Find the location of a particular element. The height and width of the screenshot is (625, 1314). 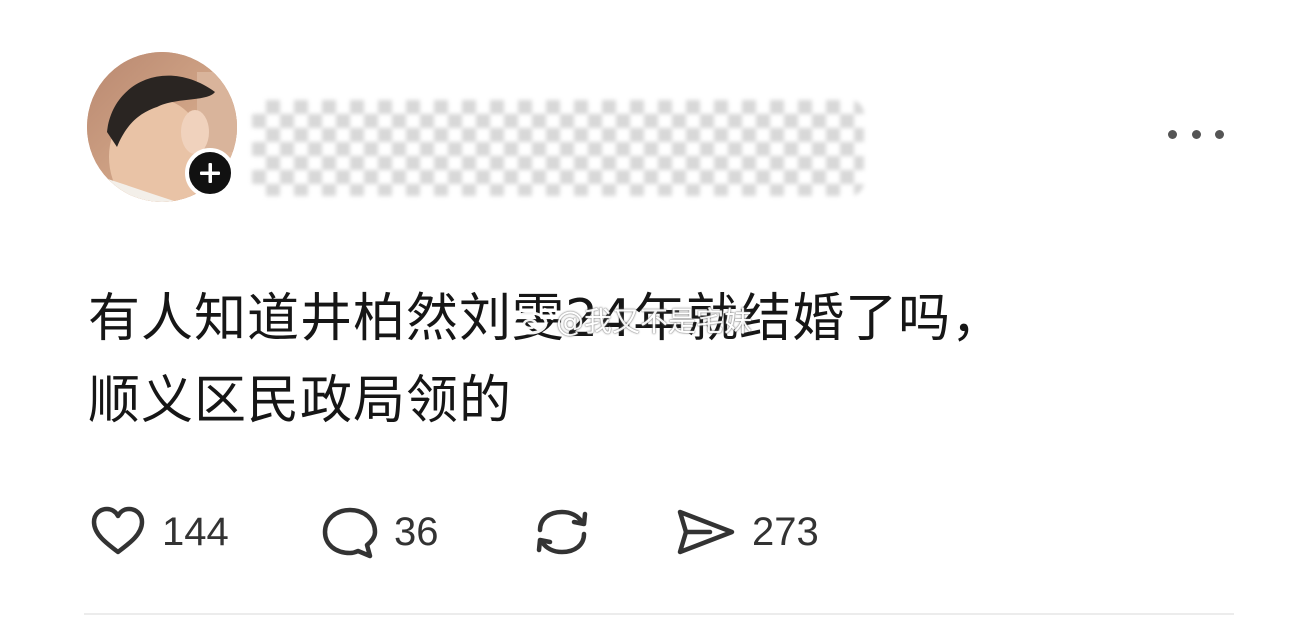

like-button: 144 is located at coordinates (158, 532).